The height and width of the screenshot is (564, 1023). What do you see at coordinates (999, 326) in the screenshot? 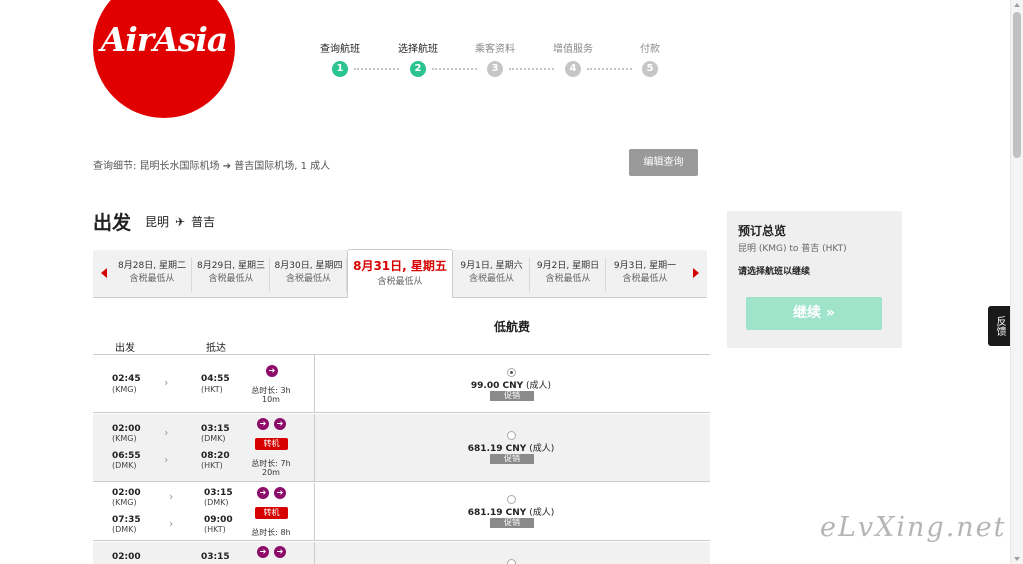
I see `feedback-tab: 反馈` at bounding box center [999, 326].